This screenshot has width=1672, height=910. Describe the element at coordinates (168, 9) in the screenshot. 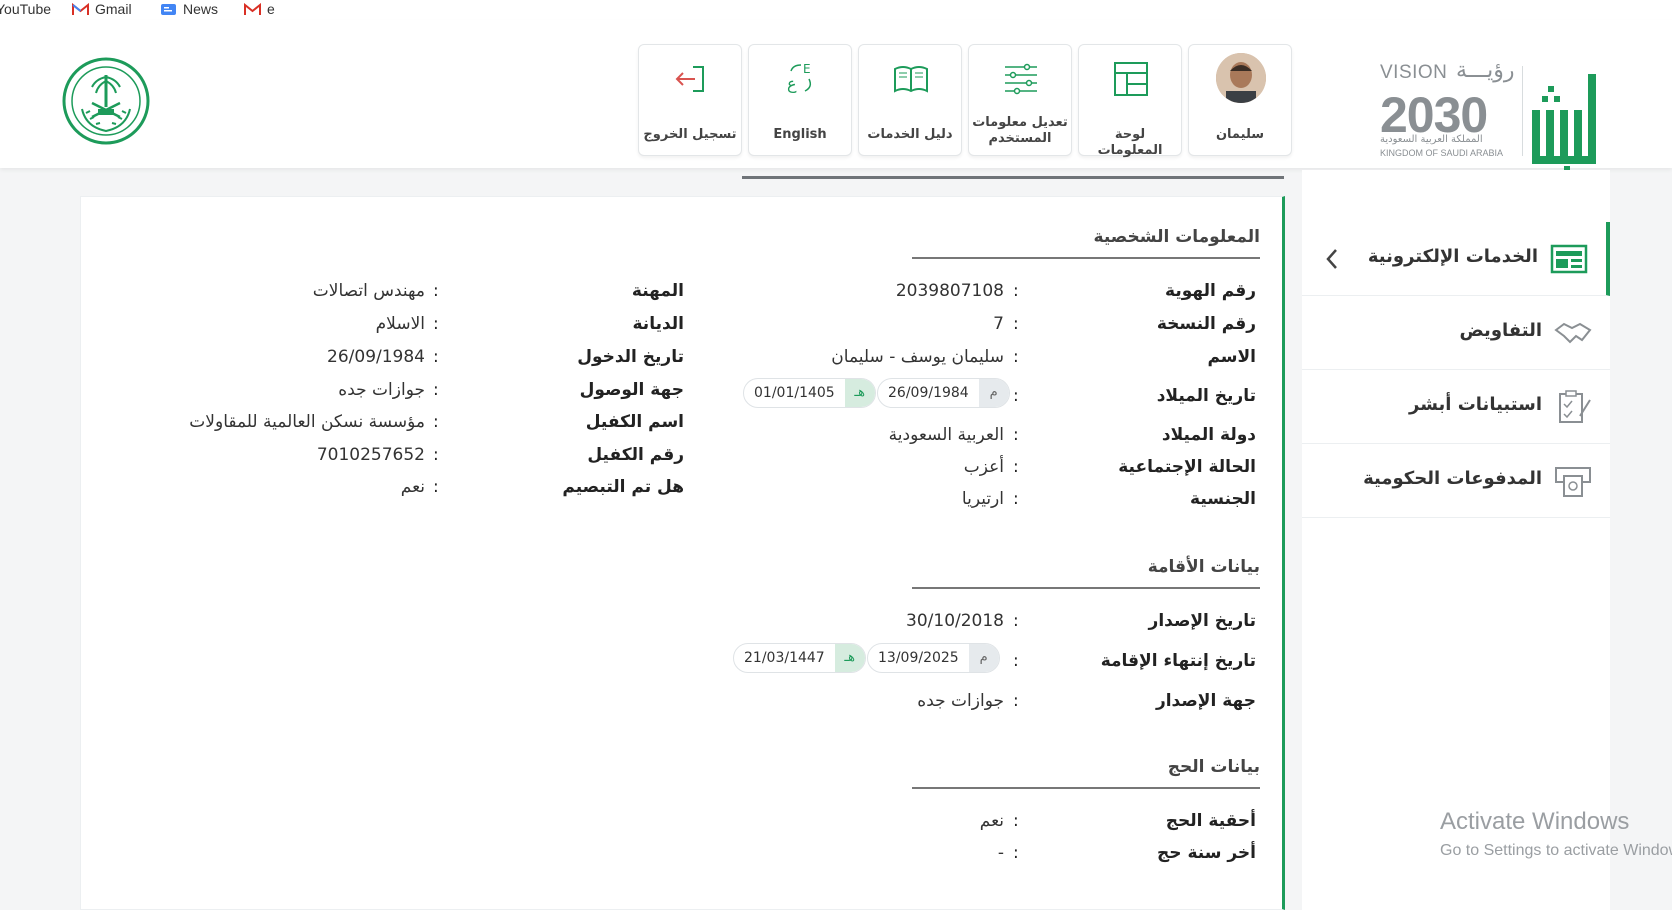

I see `news-icon` at that location.